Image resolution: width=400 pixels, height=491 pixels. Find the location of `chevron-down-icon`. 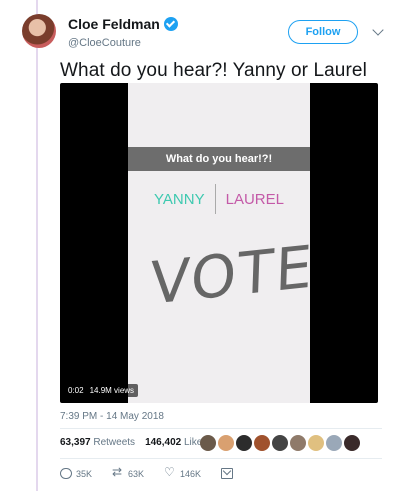

chevron-down-icon is located at coordinates (378, 30).